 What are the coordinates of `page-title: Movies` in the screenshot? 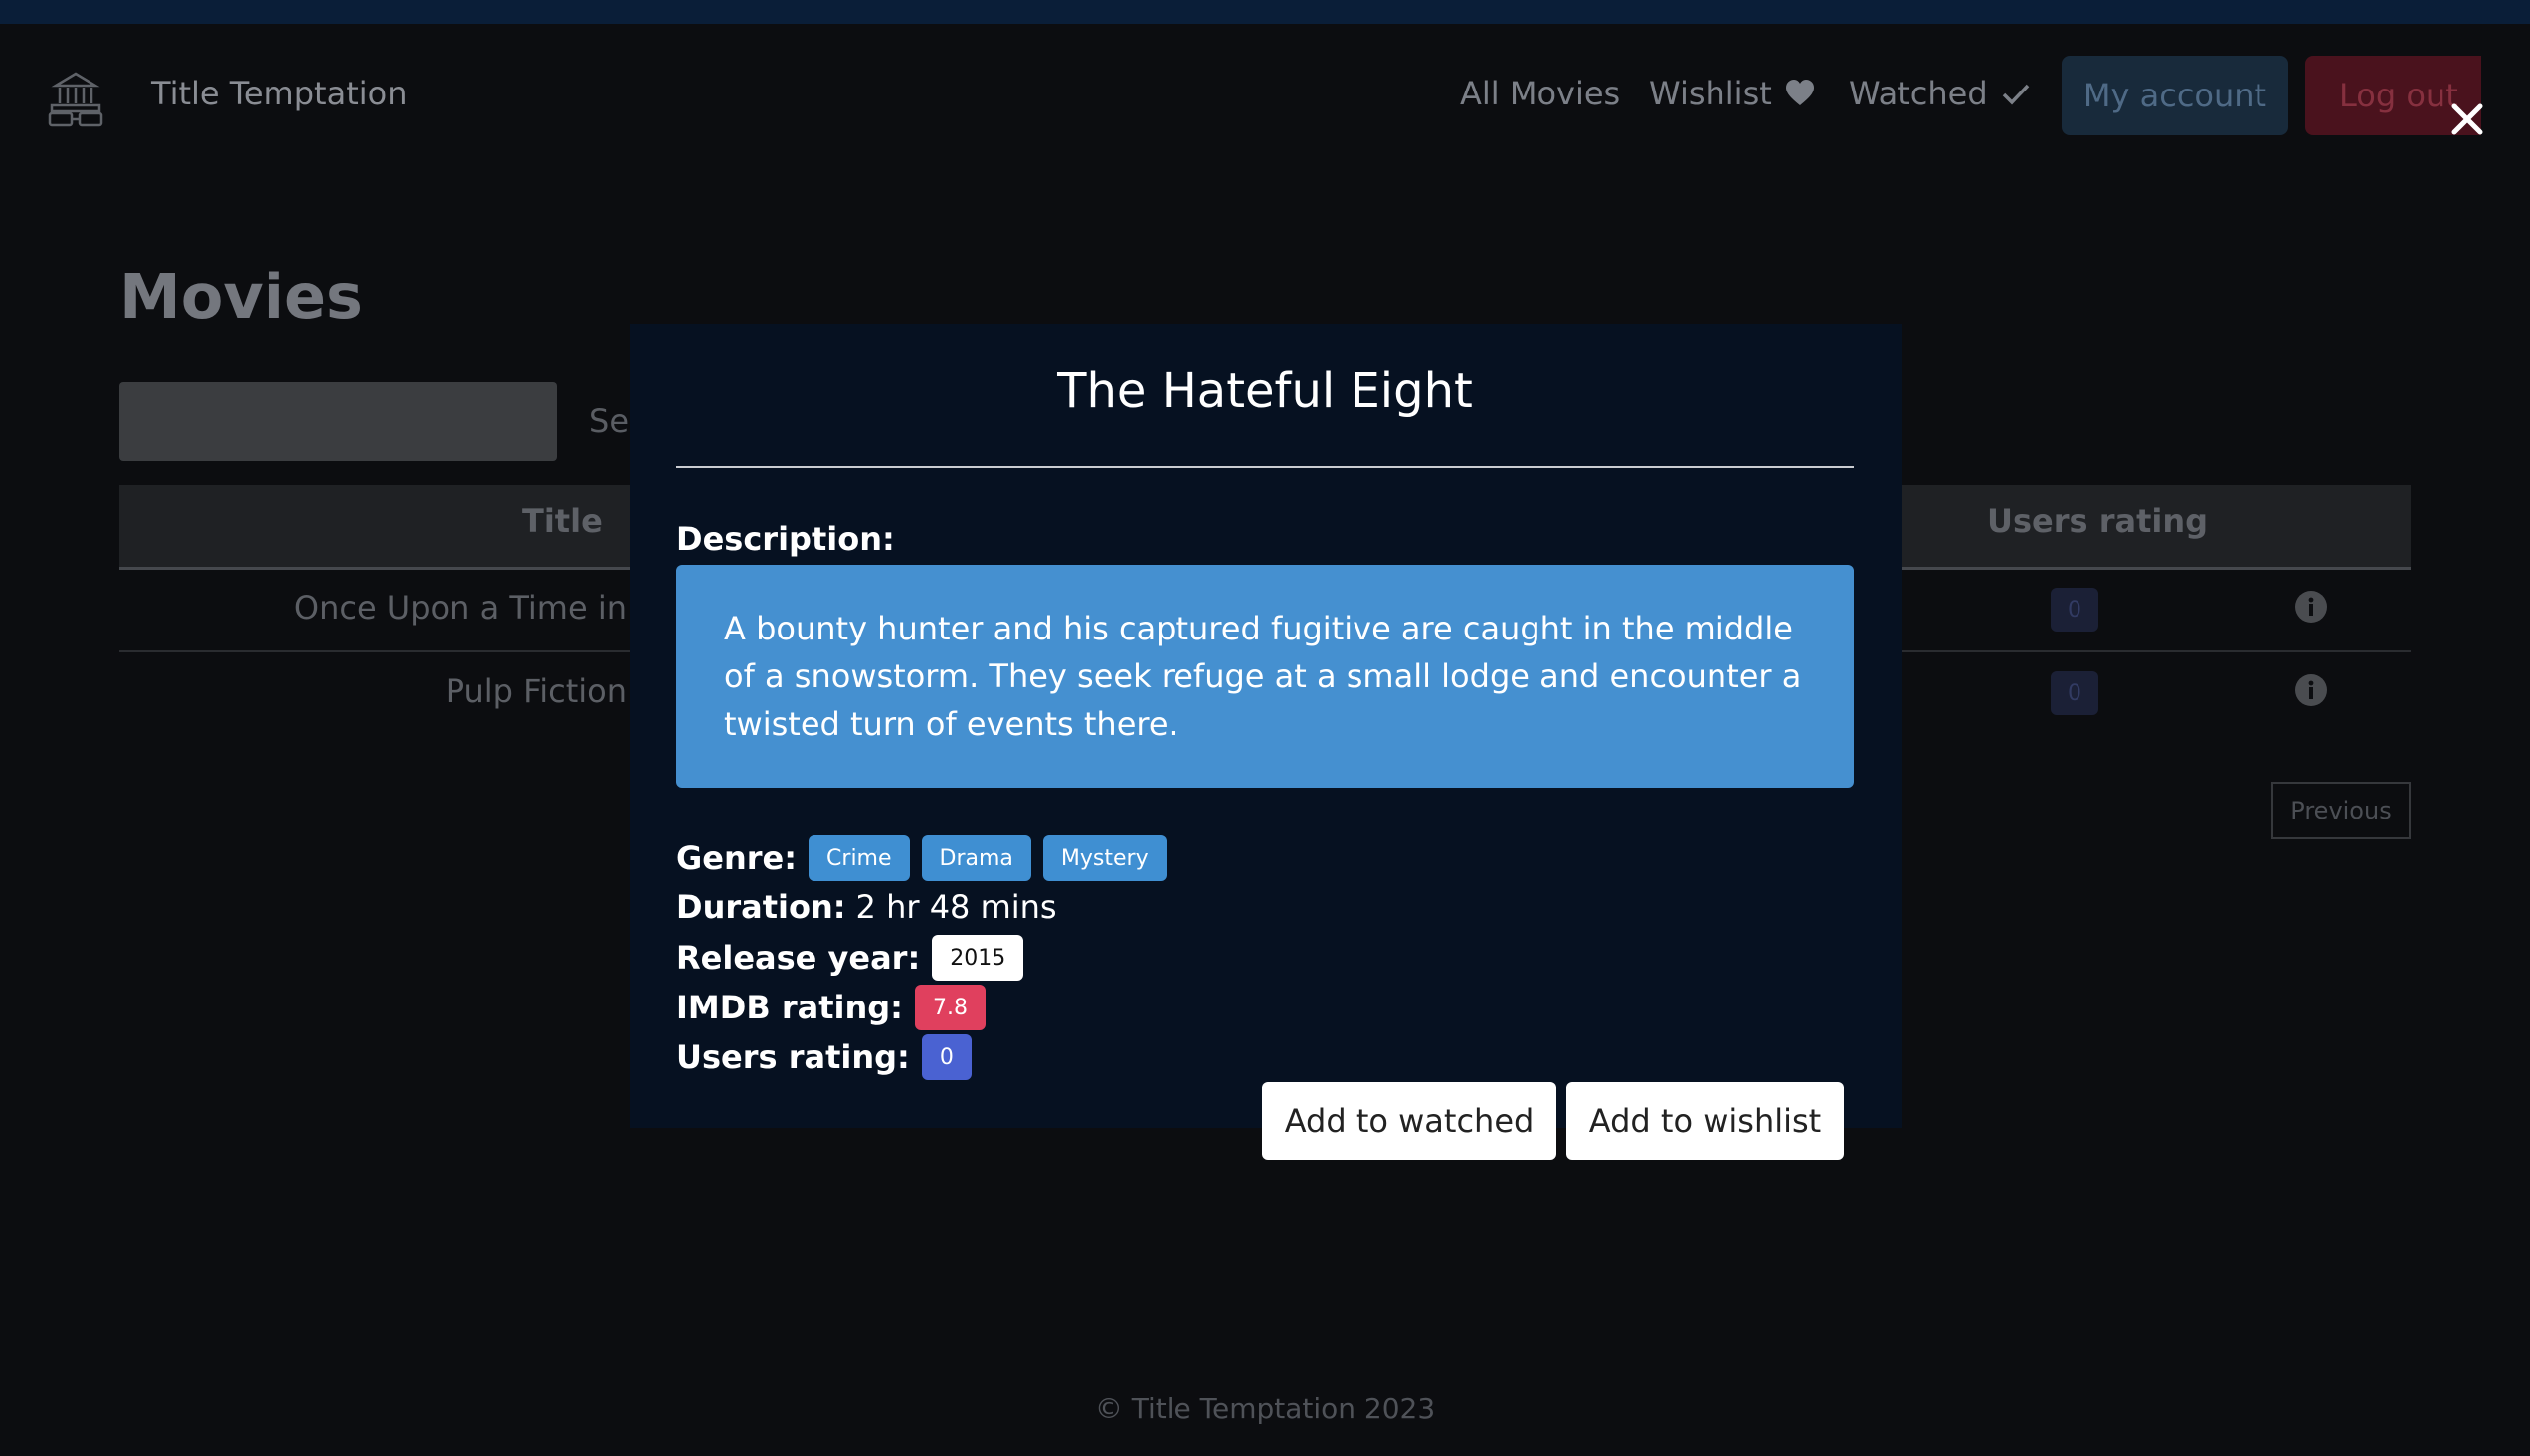 It's located at (241, 297).